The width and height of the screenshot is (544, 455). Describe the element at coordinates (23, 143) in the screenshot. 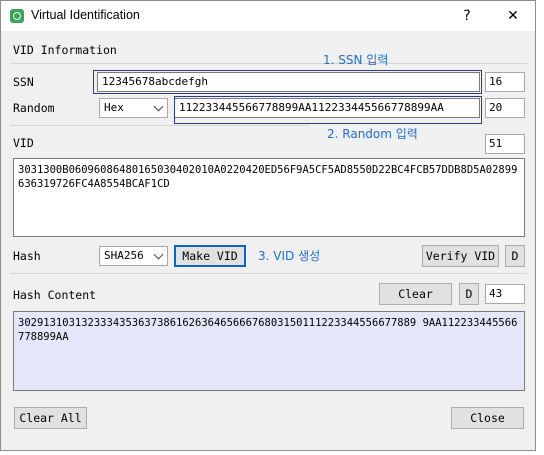

I see `vid-label: VID` at that location.